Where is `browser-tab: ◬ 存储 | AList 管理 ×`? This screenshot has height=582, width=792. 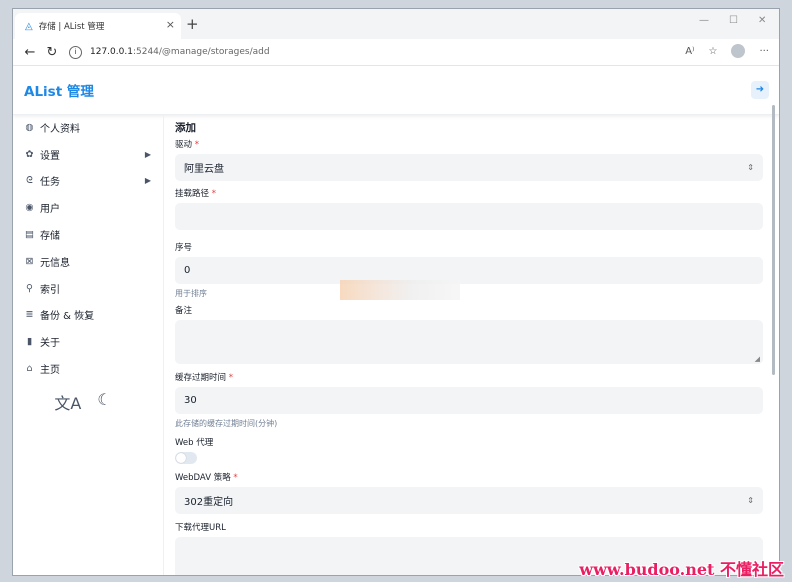
browser-tab: ◬ 存储 | AList 管理 × is located at coordinates (98, 26).